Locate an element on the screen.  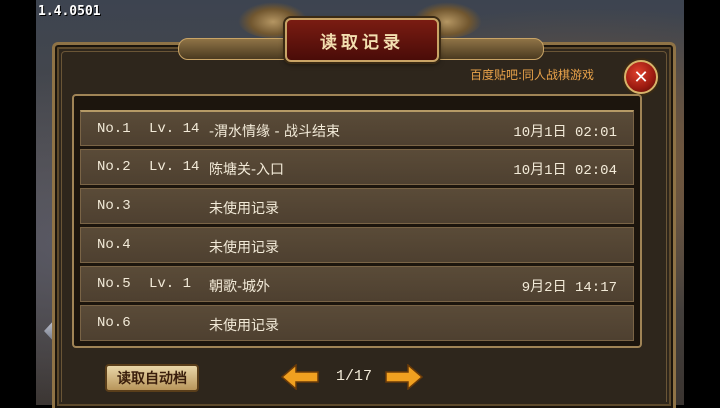
version-label: 1.4.0501 is located at coordinates (69, 11).